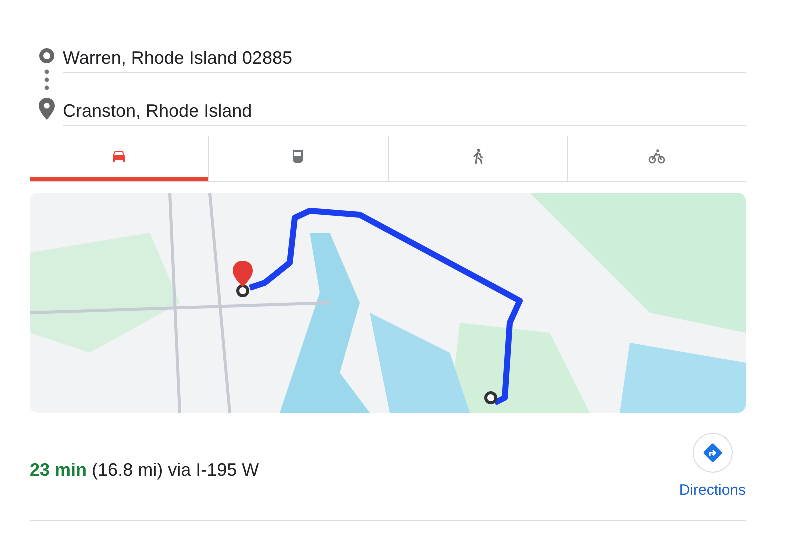 Image resolution: width=798 pixels, height=544 pixels. Describe the element at coordinates (712, 453) in the screenshot. I see `directions-button` at that location.